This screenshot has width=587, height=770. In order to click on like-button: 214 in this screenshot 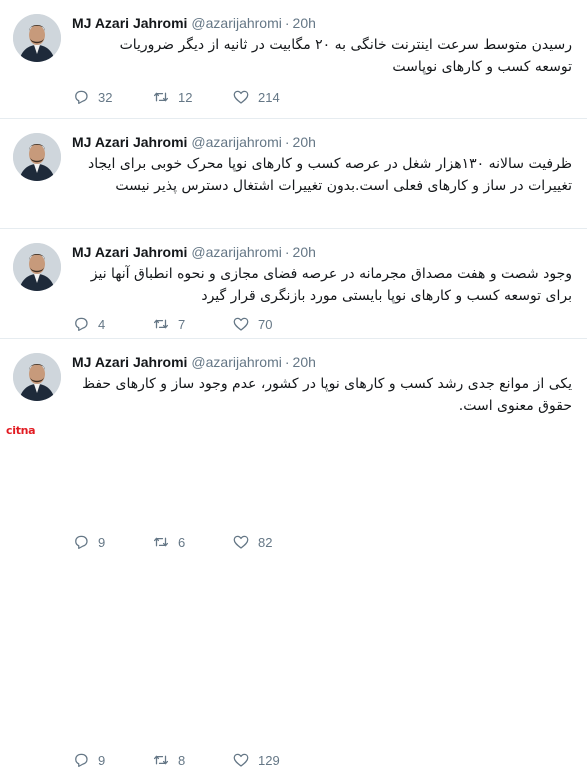, I will do `click(267, 97)`.